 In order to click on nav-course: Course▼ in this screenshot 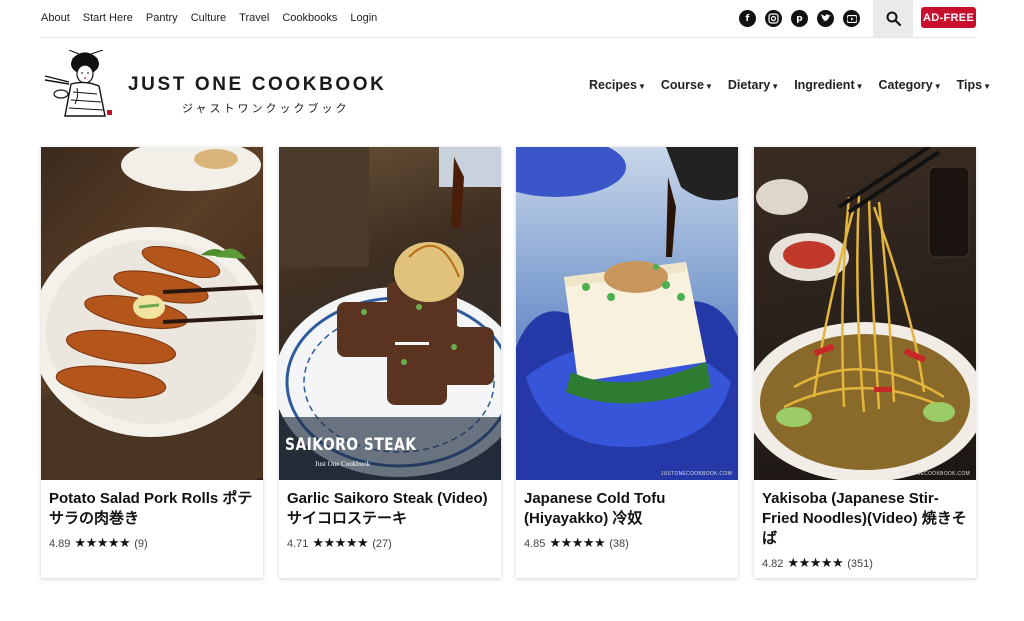, I will do `click(687, 85)`.